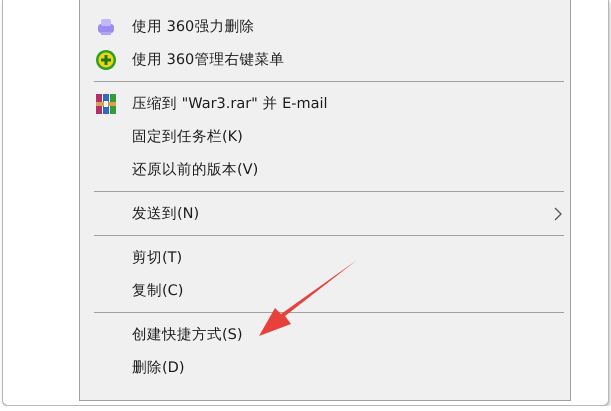  What do you see at coordinates (325, 136) in the screenshot?
I see `menu-item: 固定到任务栏(K)` at bounding box center [325, 136].